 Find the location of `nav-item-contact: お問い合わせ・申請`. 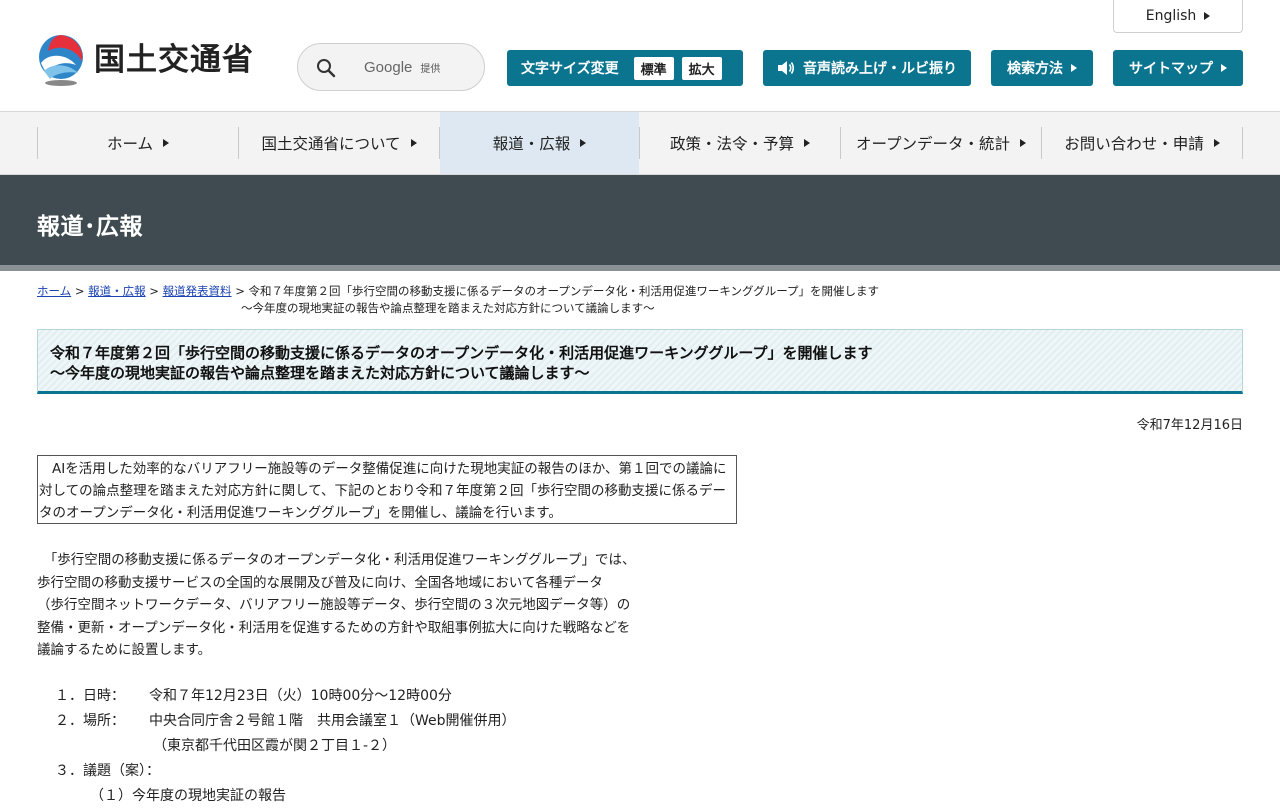

nav-item-contact: お問い合わせ・申請 is located at coordinates (1142, 143).